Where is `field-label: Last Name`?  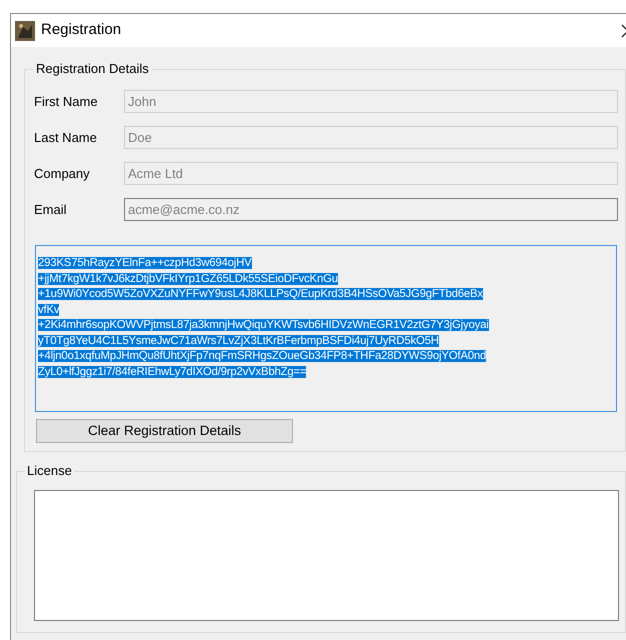
field-label: Last Name is located at coordinates (66, 137).